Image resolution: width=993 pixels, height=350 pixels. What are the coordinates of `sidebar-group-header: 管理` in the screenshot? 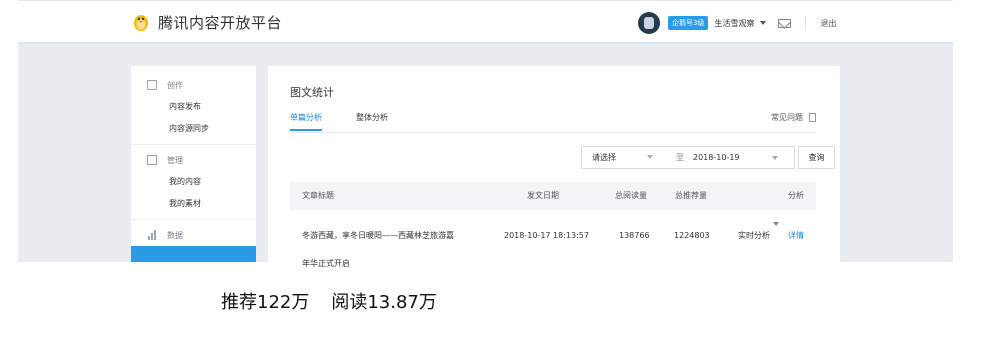 It's located at (193, 160).